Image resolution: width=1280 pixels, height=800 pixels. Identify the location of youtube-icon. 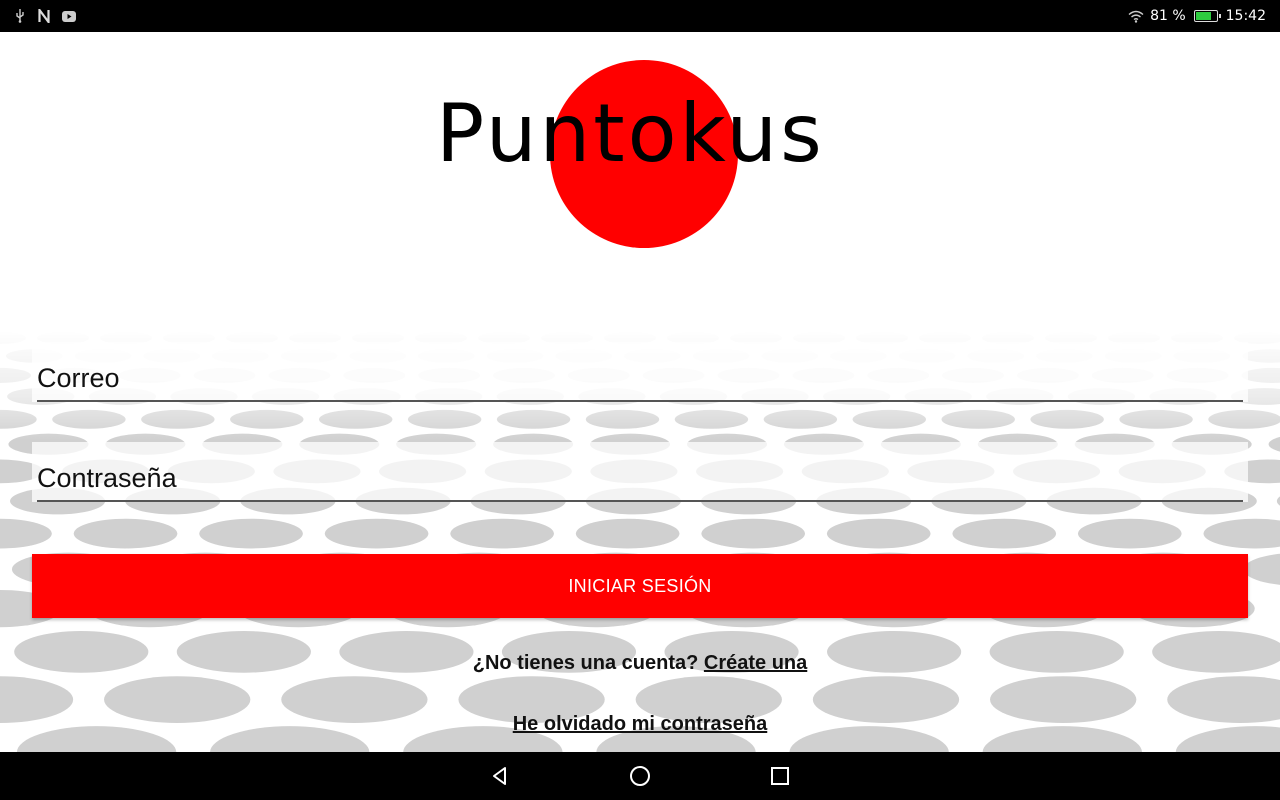
(69, 16).